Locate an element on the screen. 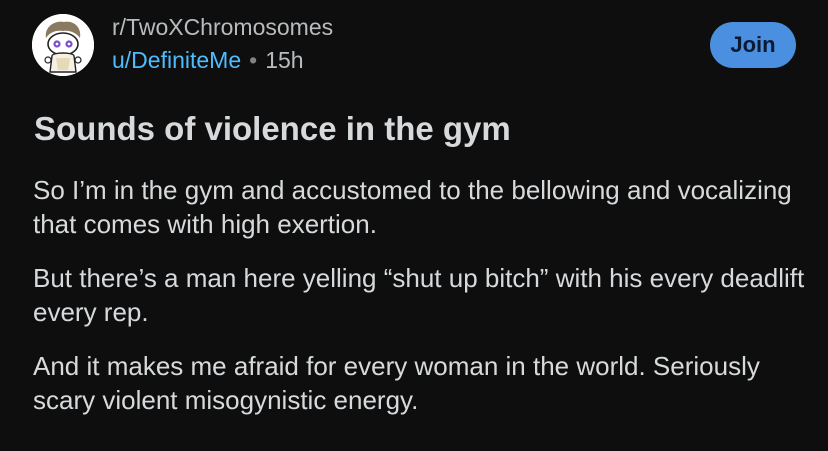 This screenshot has height=451, width=828. author-link: u/DefiniteMe is located at coordinates (176, 60).